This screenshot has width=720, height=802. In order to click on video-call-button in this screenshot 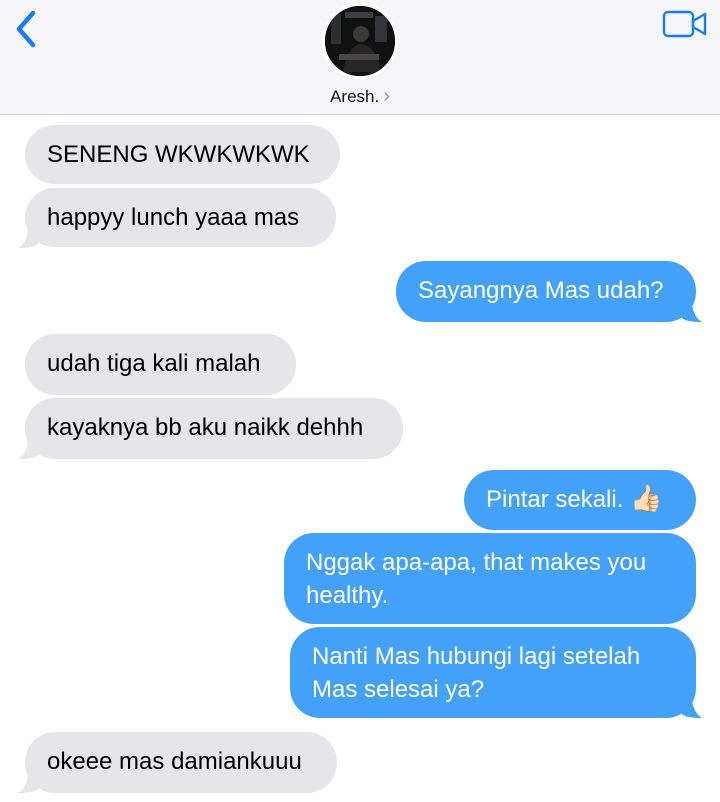, I will do `click(685, 24)`.